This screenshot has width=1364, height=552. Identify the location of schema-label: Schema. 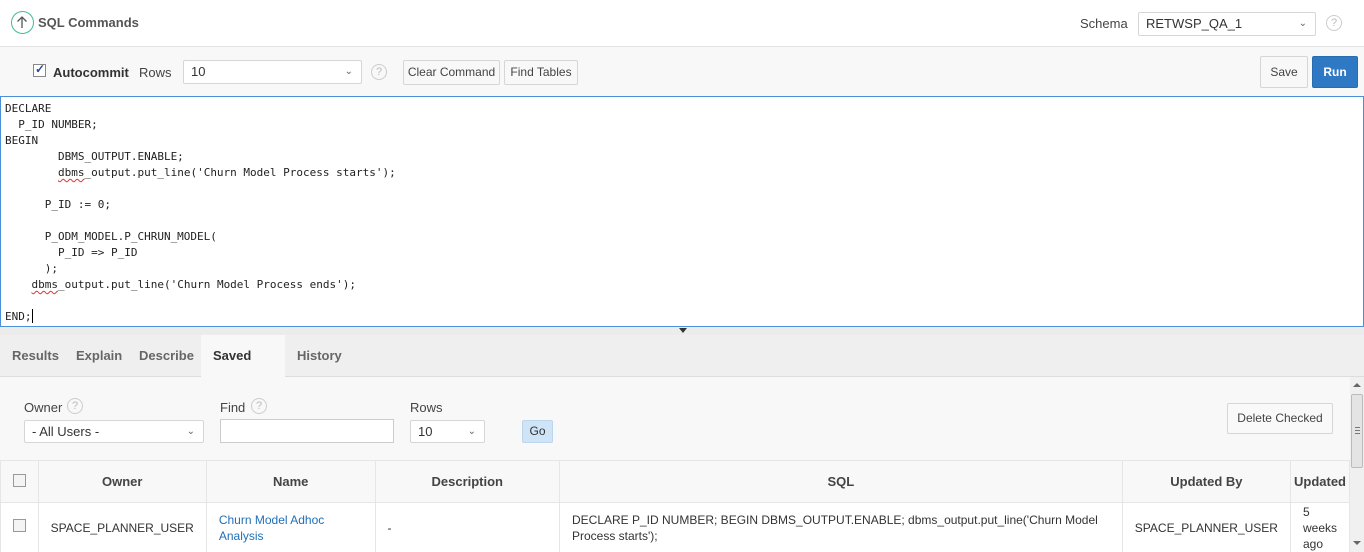
(1104, 23).